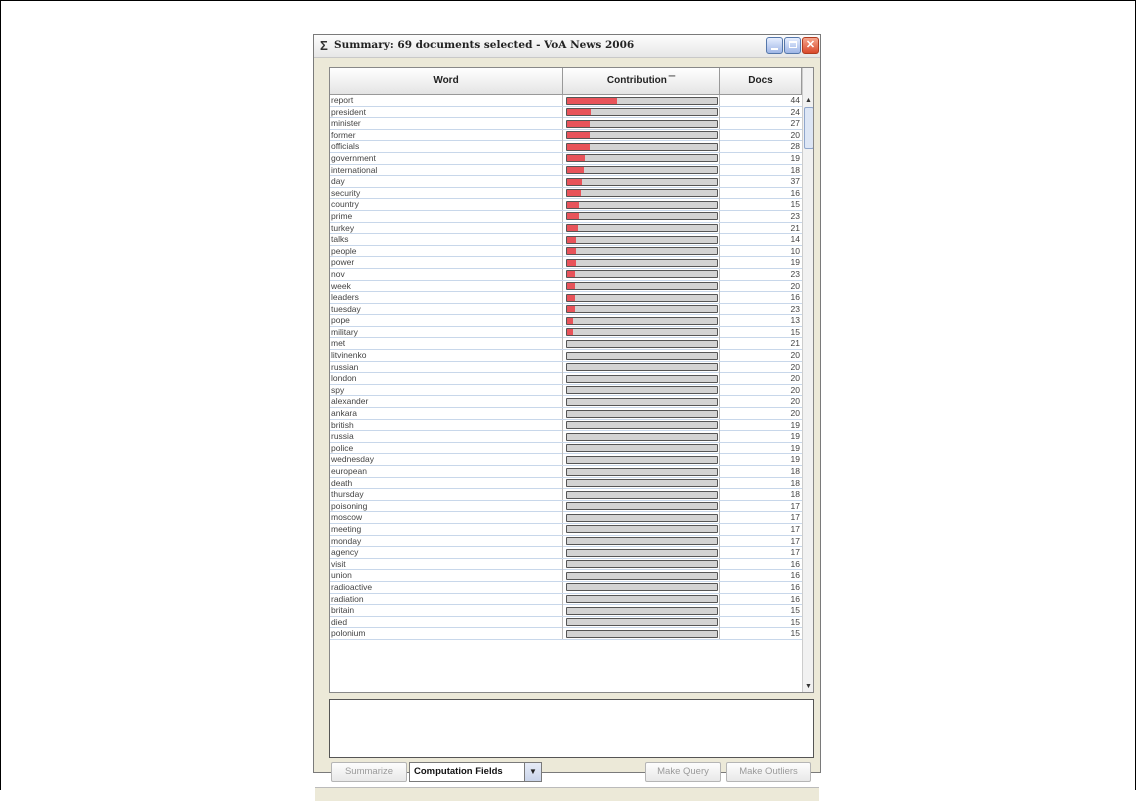 This screenshot has height=801, width=1136. I want to click on table-row: monday 17, so click(566, 541).